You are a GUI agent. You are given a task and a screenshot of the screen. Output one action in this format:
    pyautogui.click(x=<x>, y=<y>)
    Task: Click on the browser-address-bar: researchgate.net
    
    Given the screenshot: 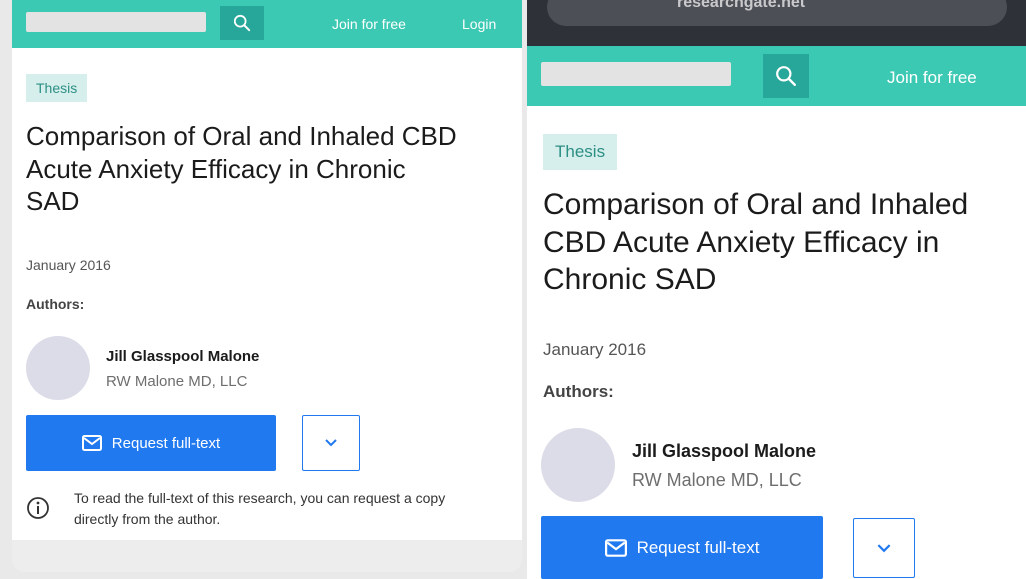 What is the action you would take?
    pyautogui.click(x=776, y=23)
    